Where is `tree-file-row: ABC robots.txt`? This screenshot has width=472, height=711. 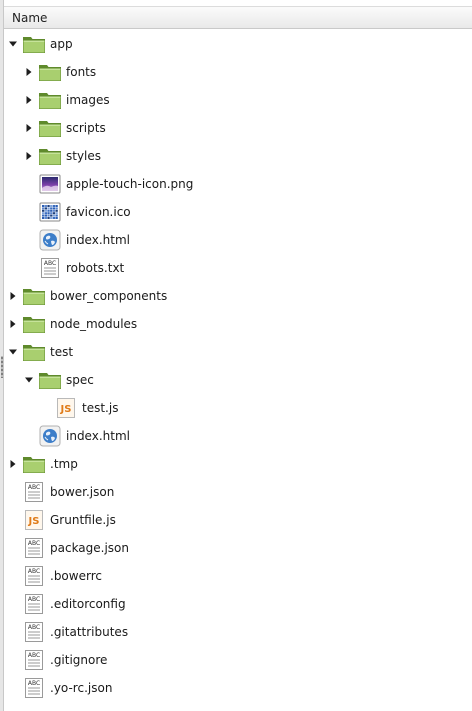 tree-file-row: ABC robots.txt is located at coordinates (238, 268).